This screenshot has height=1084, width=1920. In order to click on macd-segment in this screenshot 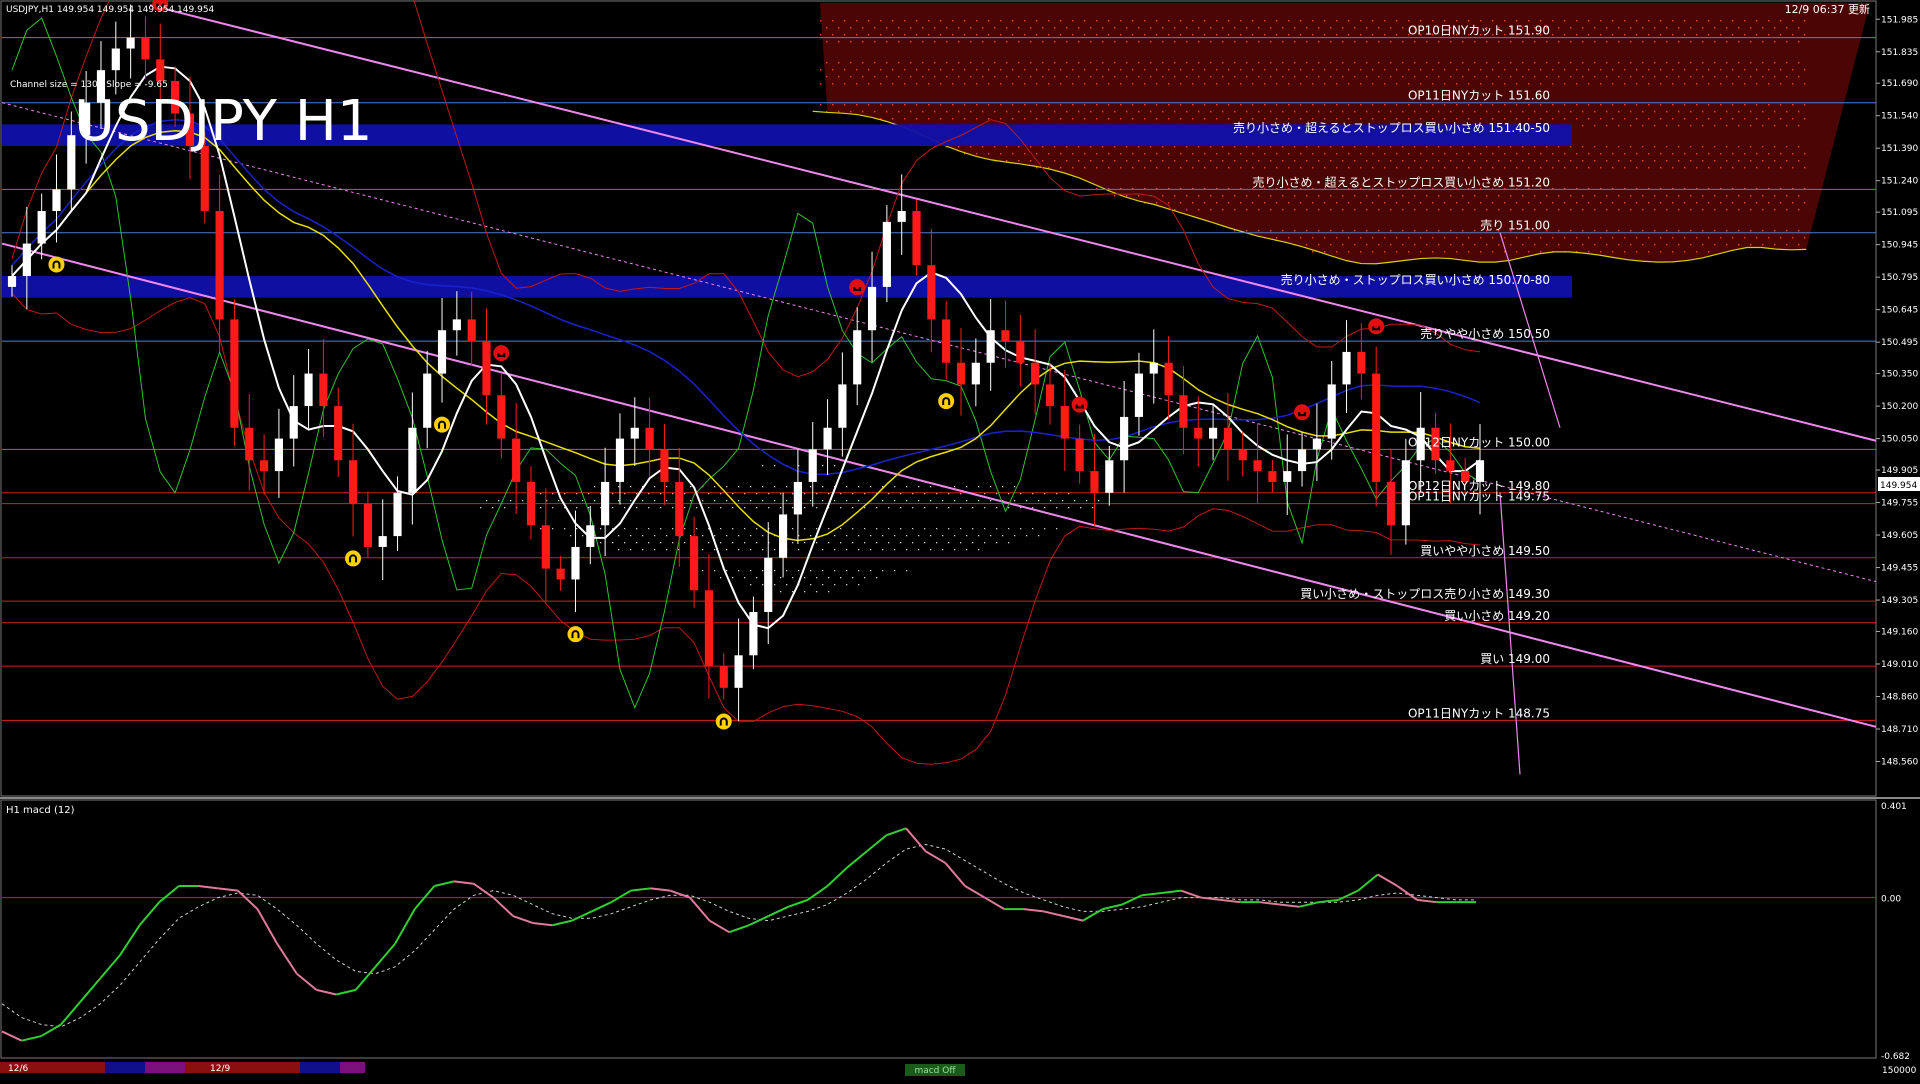, I will do `click(385, 955)`.